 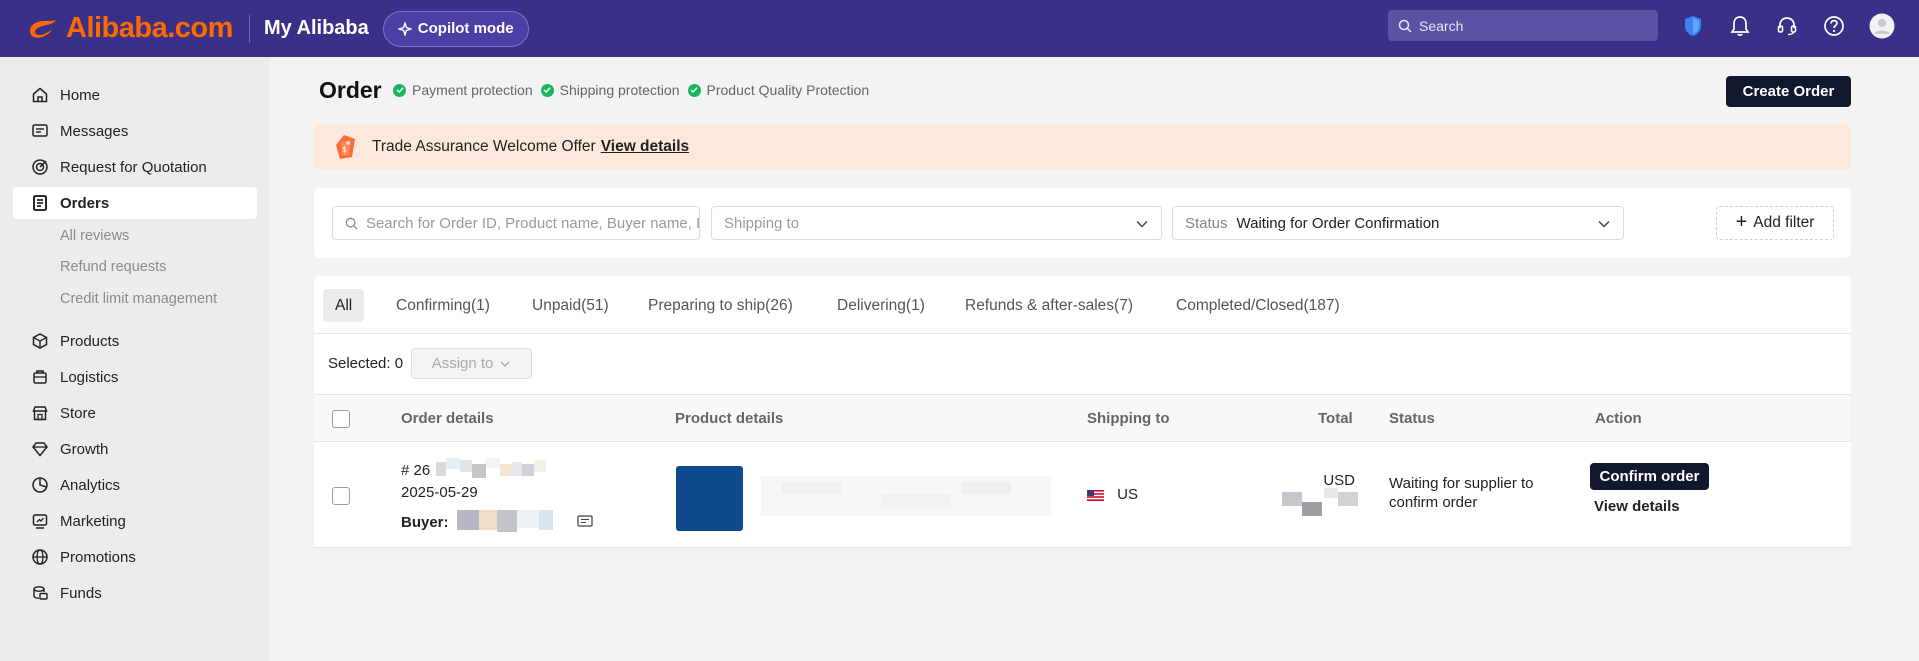 I want to click on alibaba-logo-icon, so click(x=43, y=28).